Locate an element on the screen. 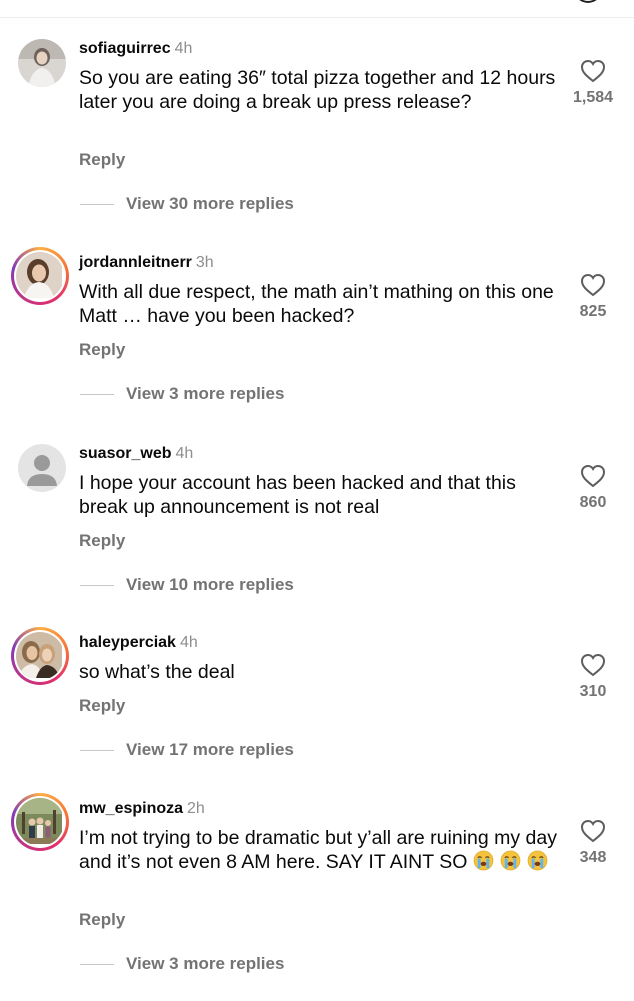  like-count: 310 is located at coordinates (593, 691).